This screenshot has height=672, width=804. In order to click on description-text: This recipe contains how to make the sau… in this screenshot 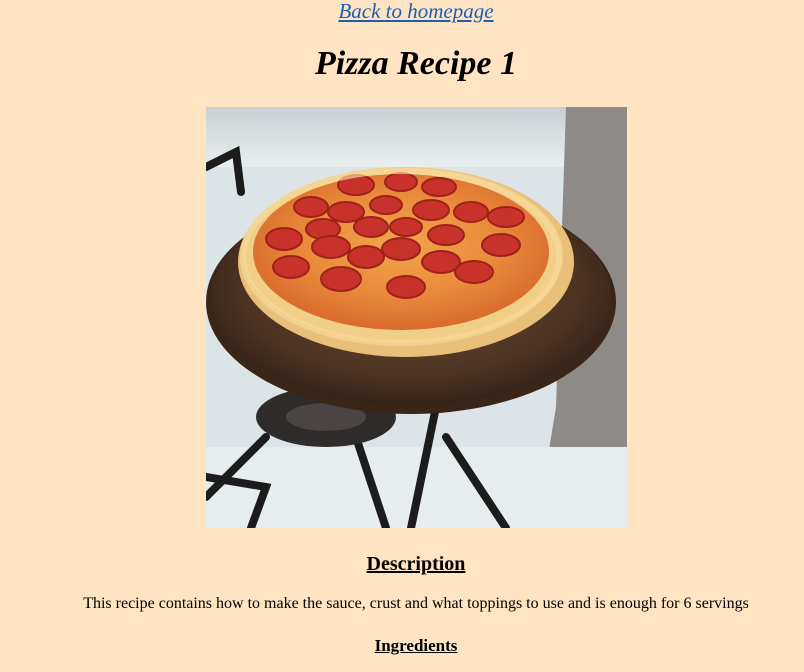, I will do `click(416, 603)`.